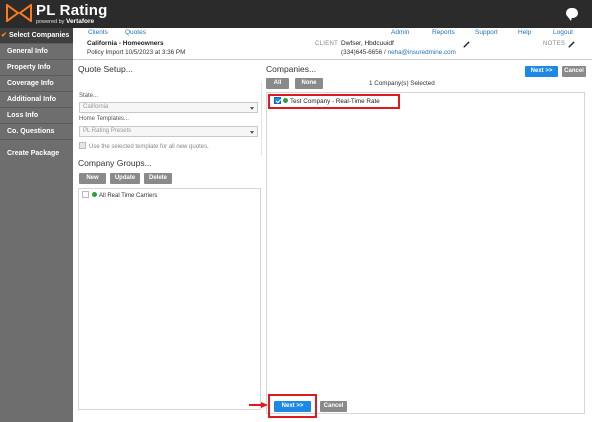 Image resolution: width=592 pixels, height=422 pixels. I want to click on sidebar-item-label: Property Info, so click(29, 67).